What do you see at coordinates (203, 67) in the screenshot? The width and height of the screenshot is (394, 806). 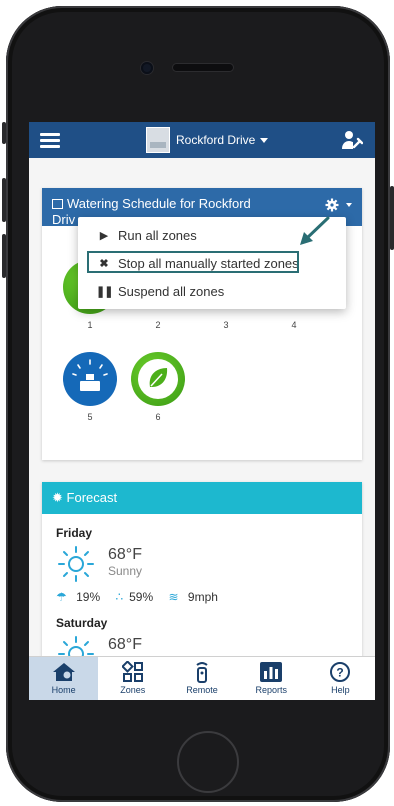 I see `earpiece-speaker` at bounding box center [203, 67].